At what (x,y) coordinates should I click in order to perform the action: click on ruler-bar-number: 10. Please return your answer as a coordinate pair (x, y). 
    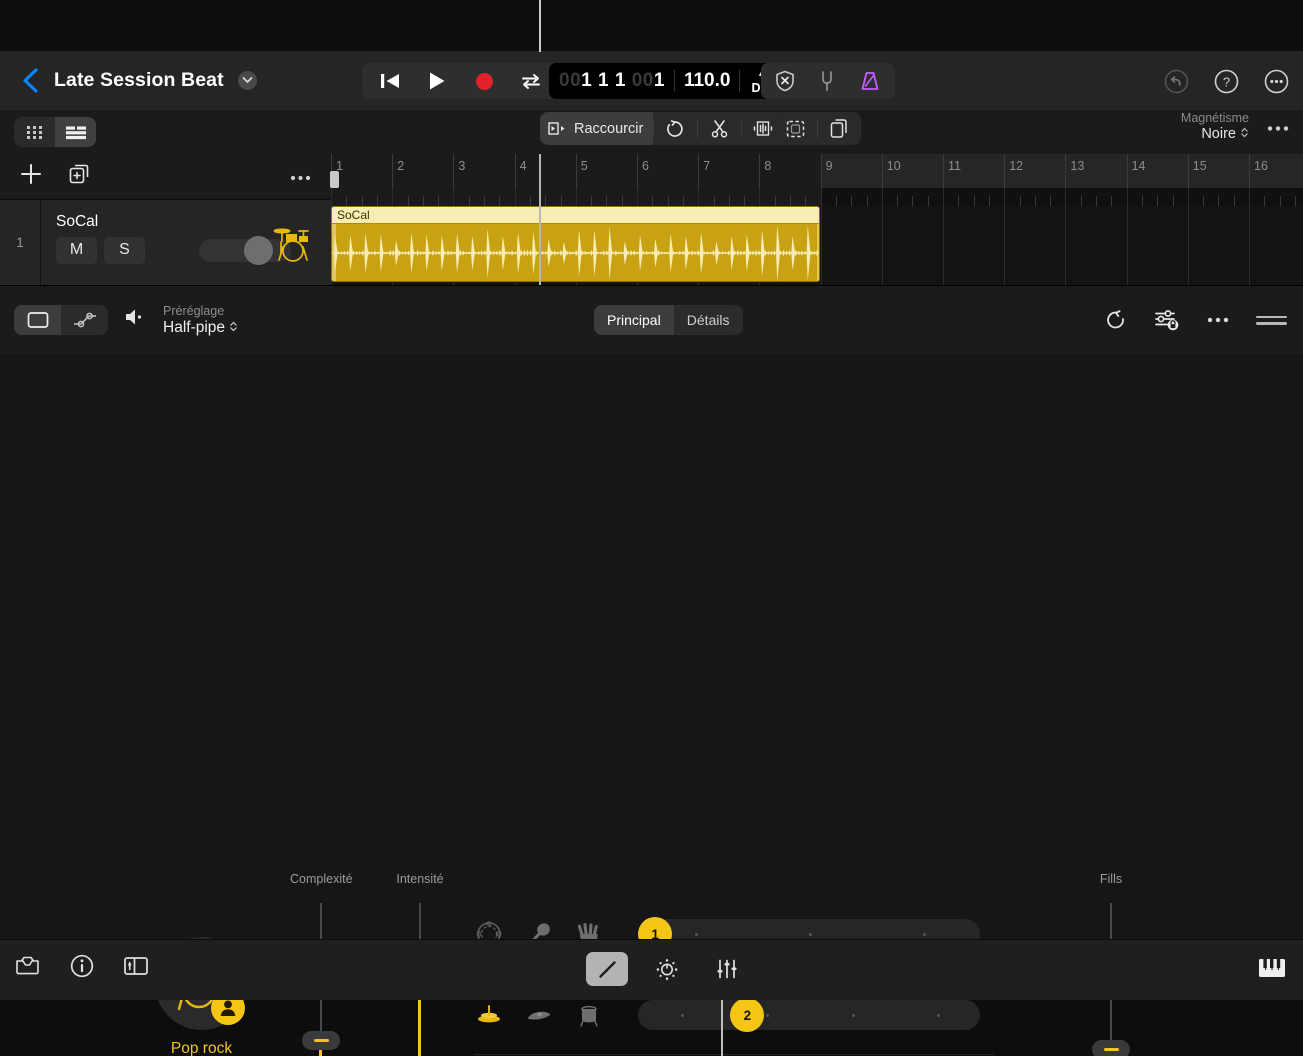
    Looking at the image, I should click on (893, 166).